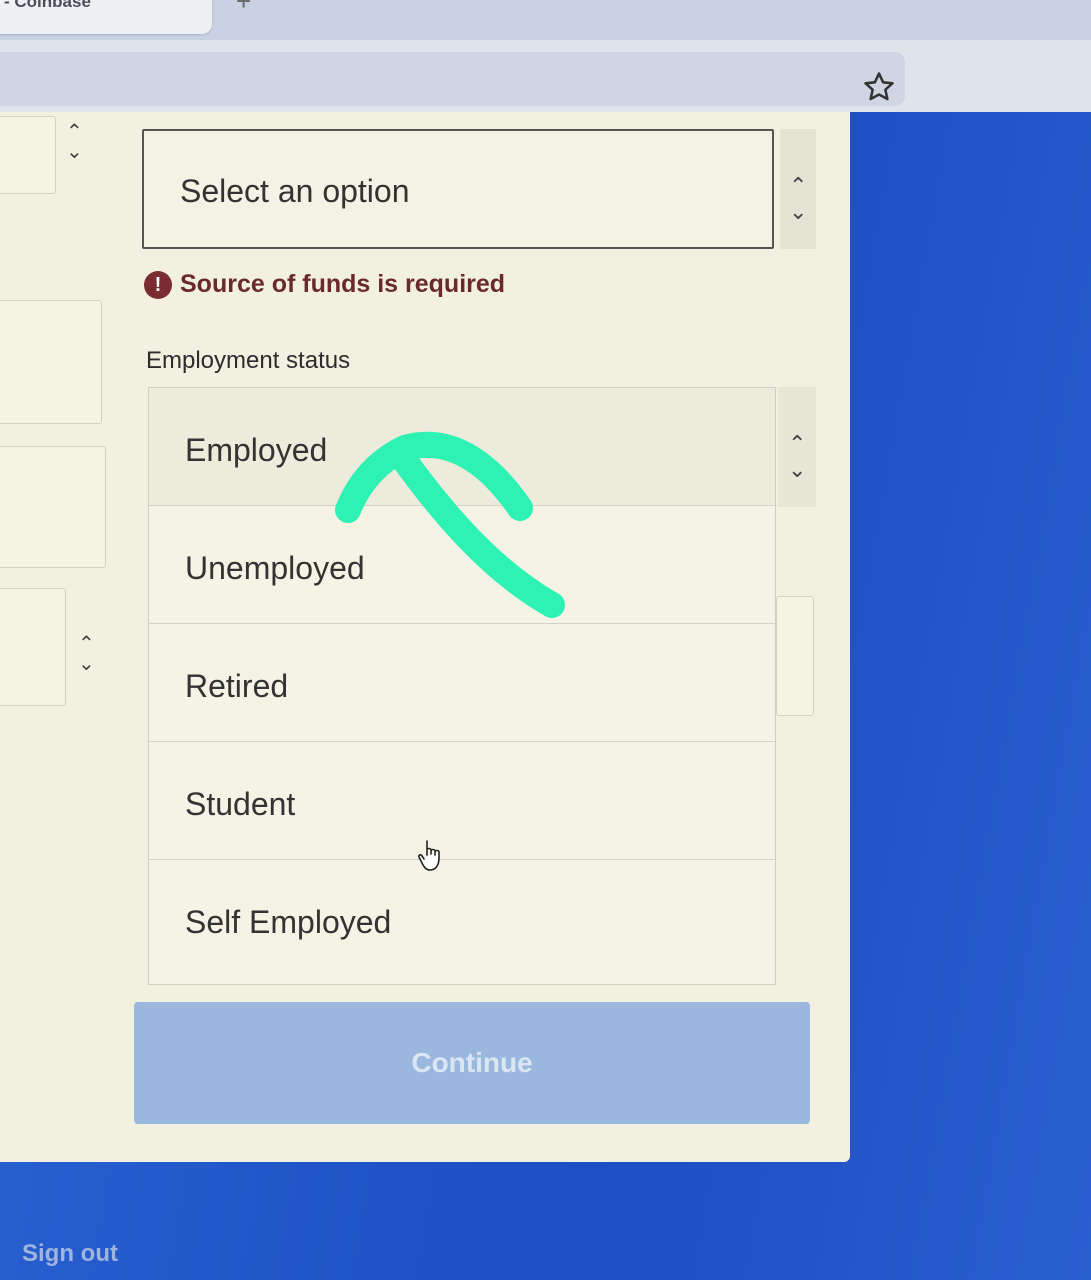 The height and width of the screenshot is (1280, 1091). What do you see at coordinates (240, 804) in the screenshot?
I see `option-label: Student` at bounding box center [240, 804].